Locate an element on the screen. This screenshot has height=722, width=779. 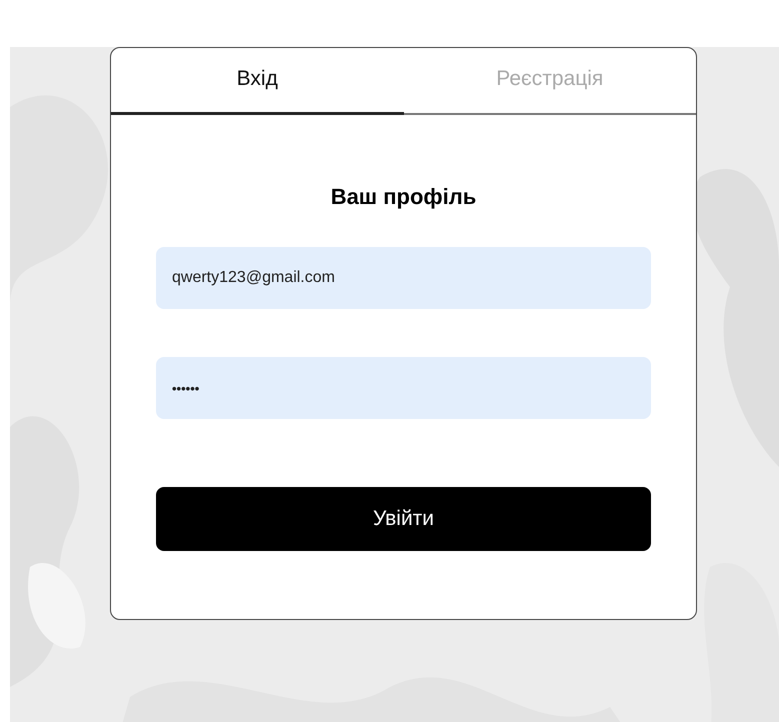
email-field: qwerty123@gmail.com is located at coordinates (403, 278).